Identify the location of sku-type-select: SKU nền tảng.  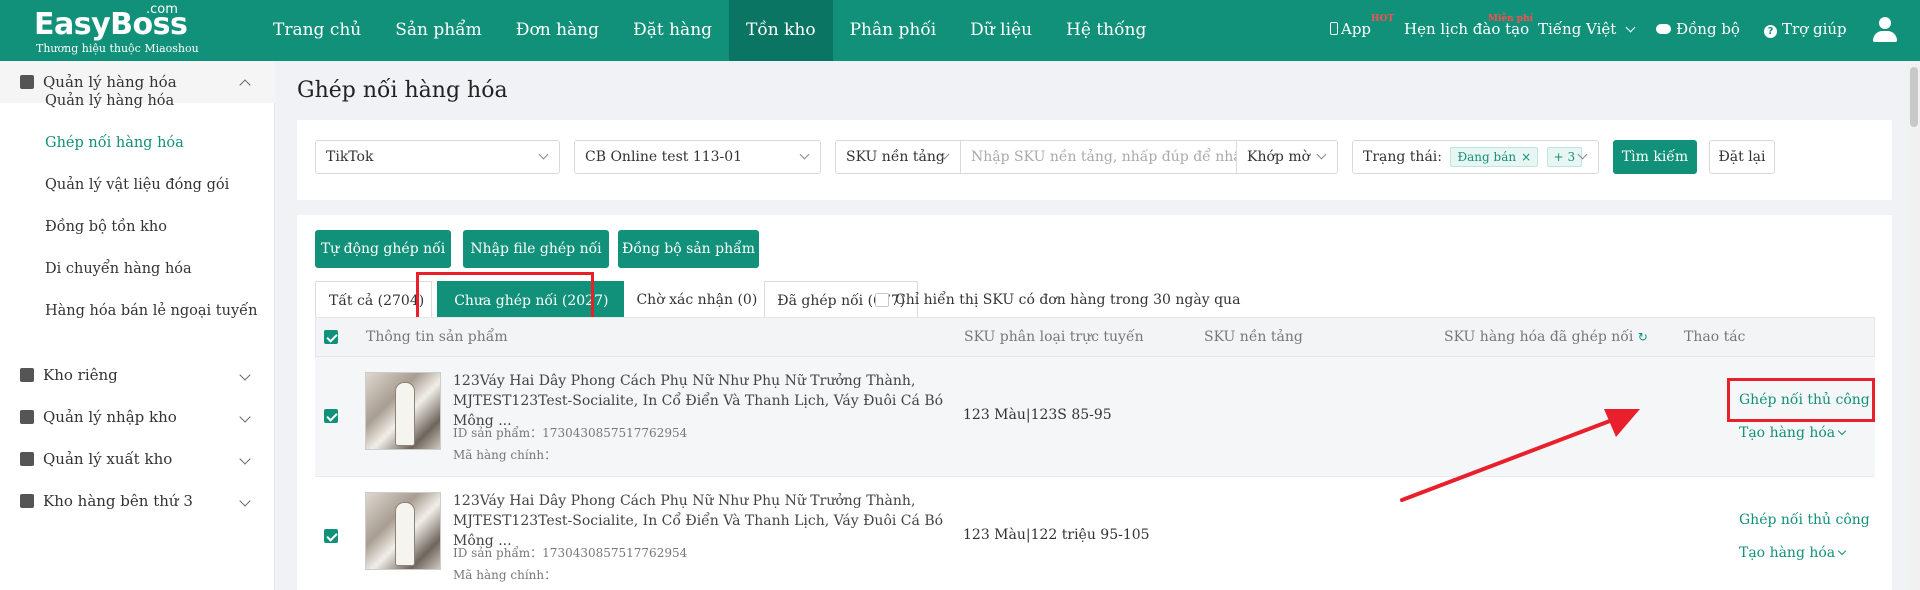
(898, 157).